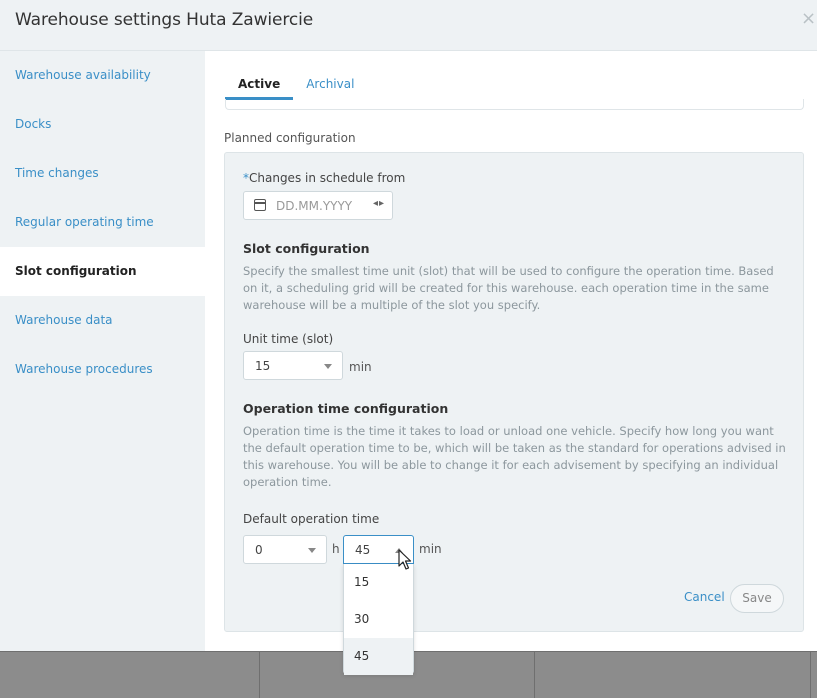 Image resolution: width=817 pixels, height=698 pixels. I want to click on modal-header: Warehouse settings Huta Zawiercie ×, so click(408, 25).